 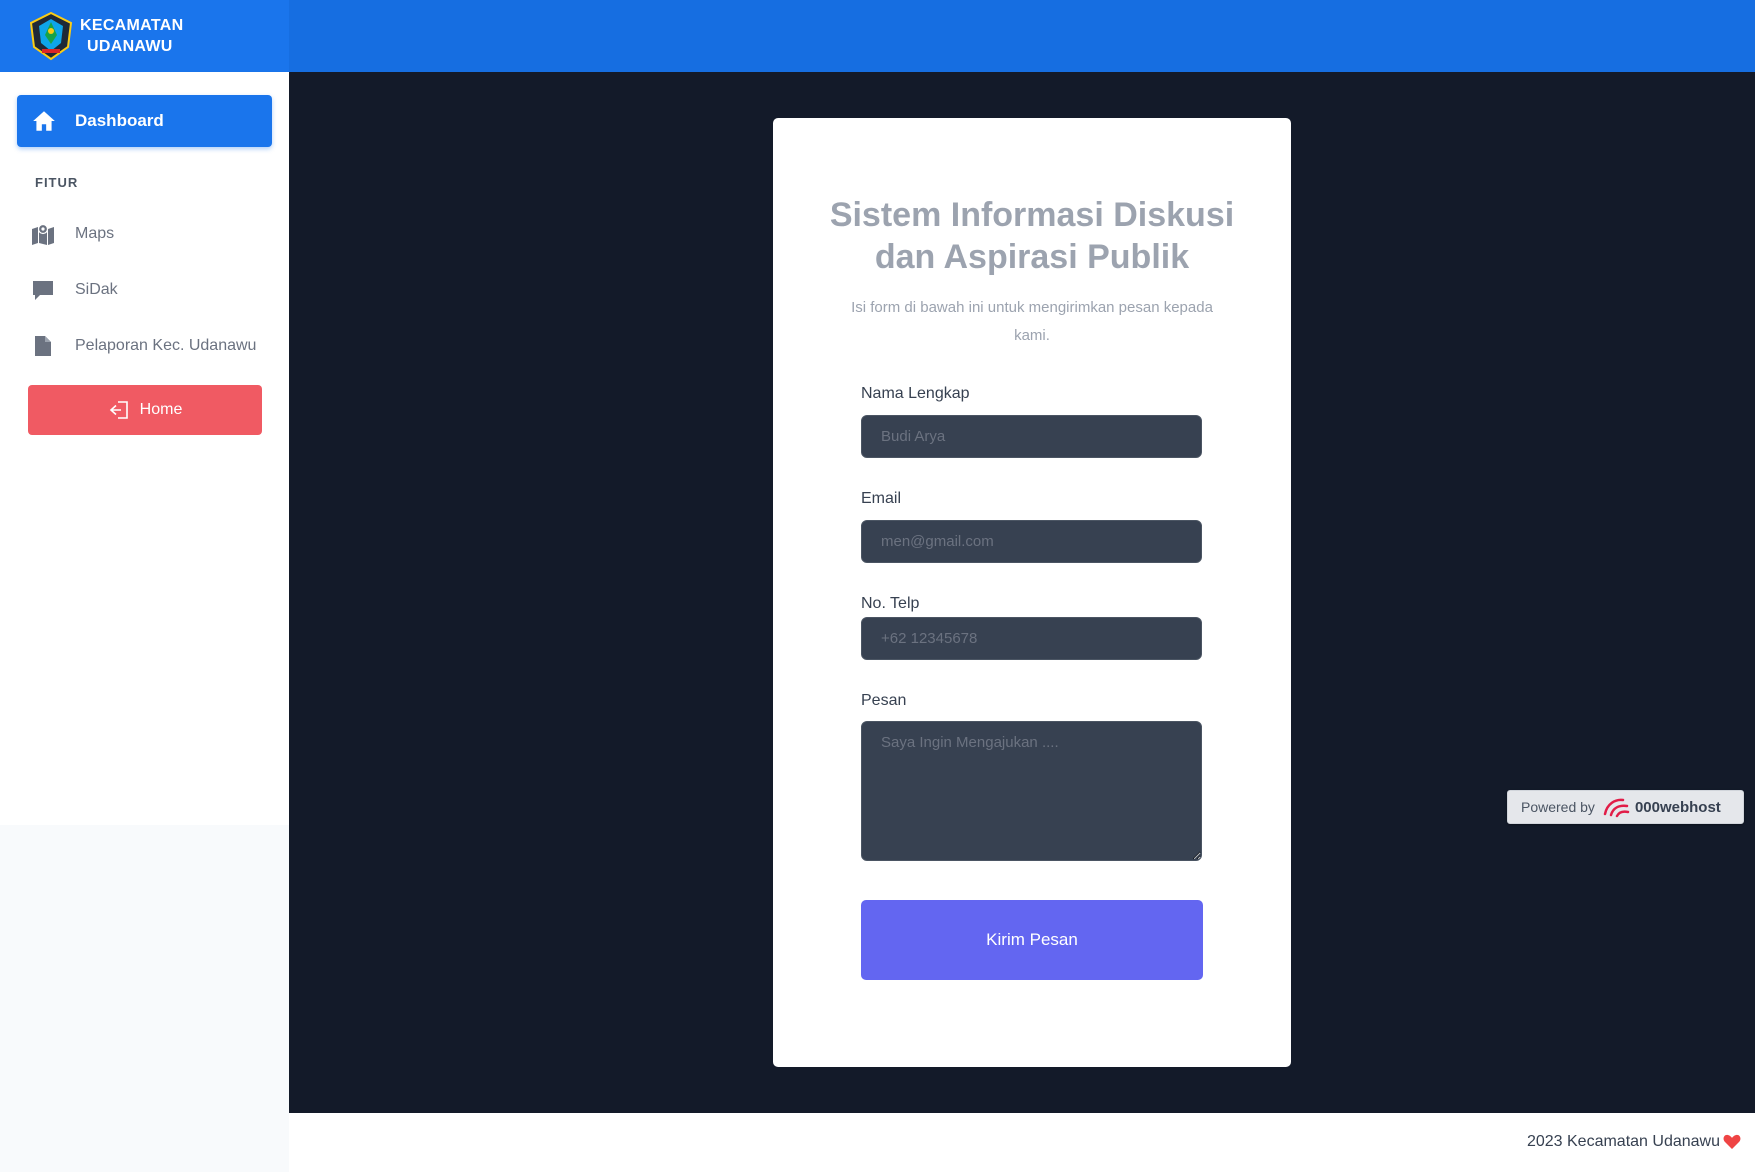 I want to click on powered-by-badge: Powered by 000webhost, so click(x=1625, y=807).